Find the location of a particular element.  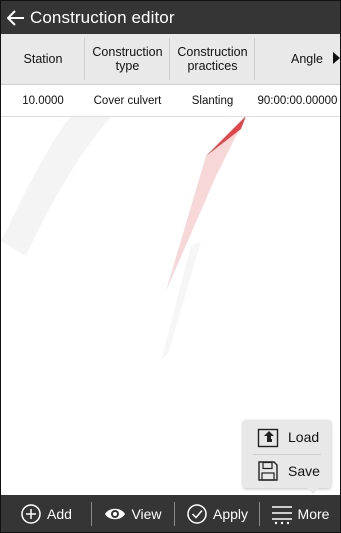

more-button: More is located at coordinates (300, 513).